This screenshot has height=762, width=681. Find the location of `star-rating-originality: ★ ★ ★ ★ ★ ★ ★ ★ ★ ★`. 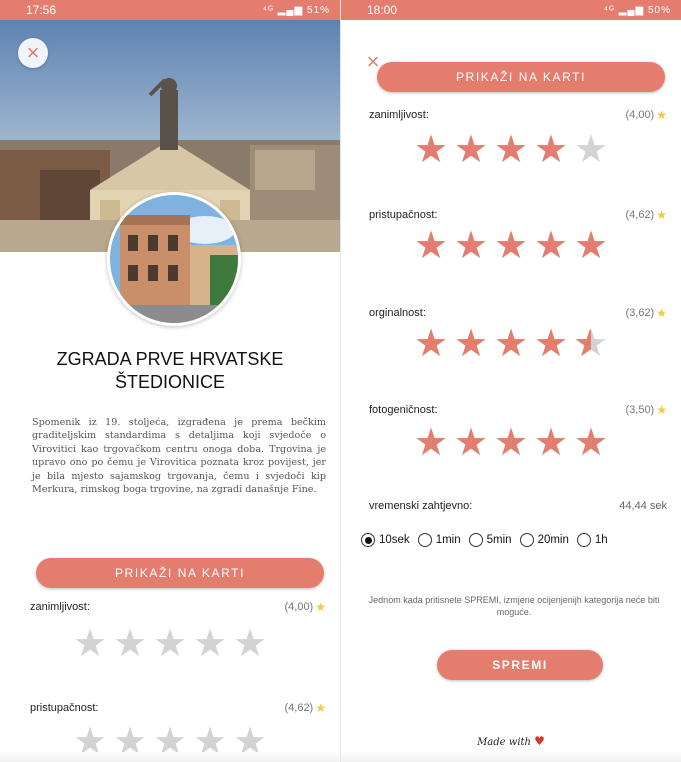

star-rating-originality: ★ ★ ★ ★ ★ ★ ★ ★ ★ ★ is located at coordinates (511, 344).